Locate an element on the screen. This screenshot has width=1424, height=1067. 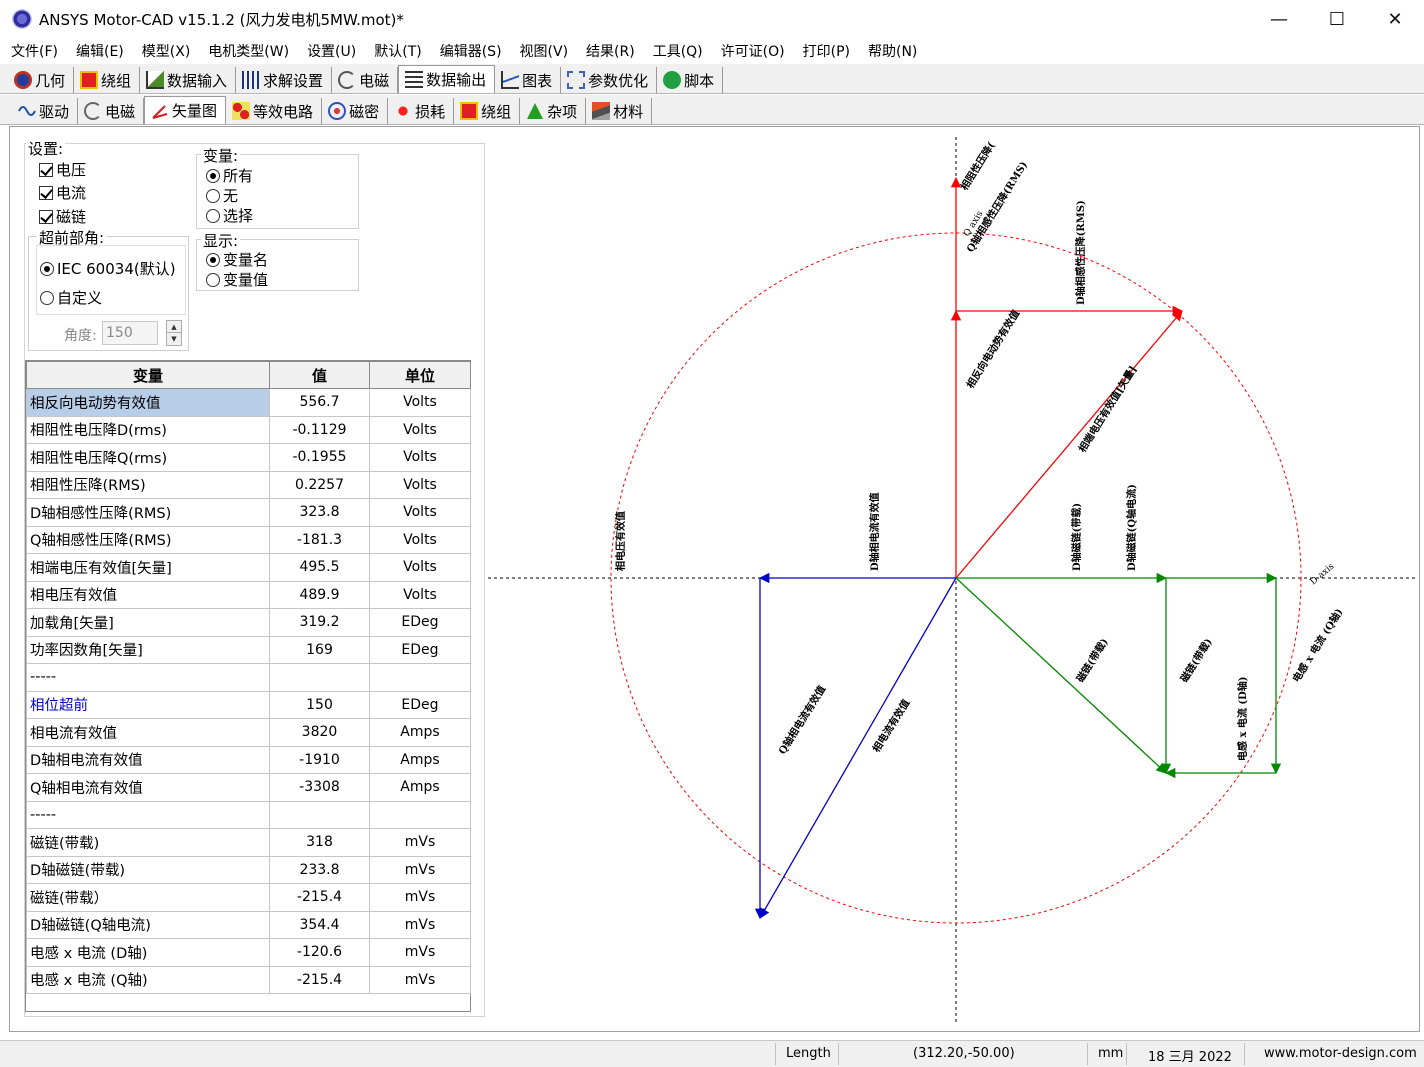
close-button: ✕ is located at coordinates (1395, 19).